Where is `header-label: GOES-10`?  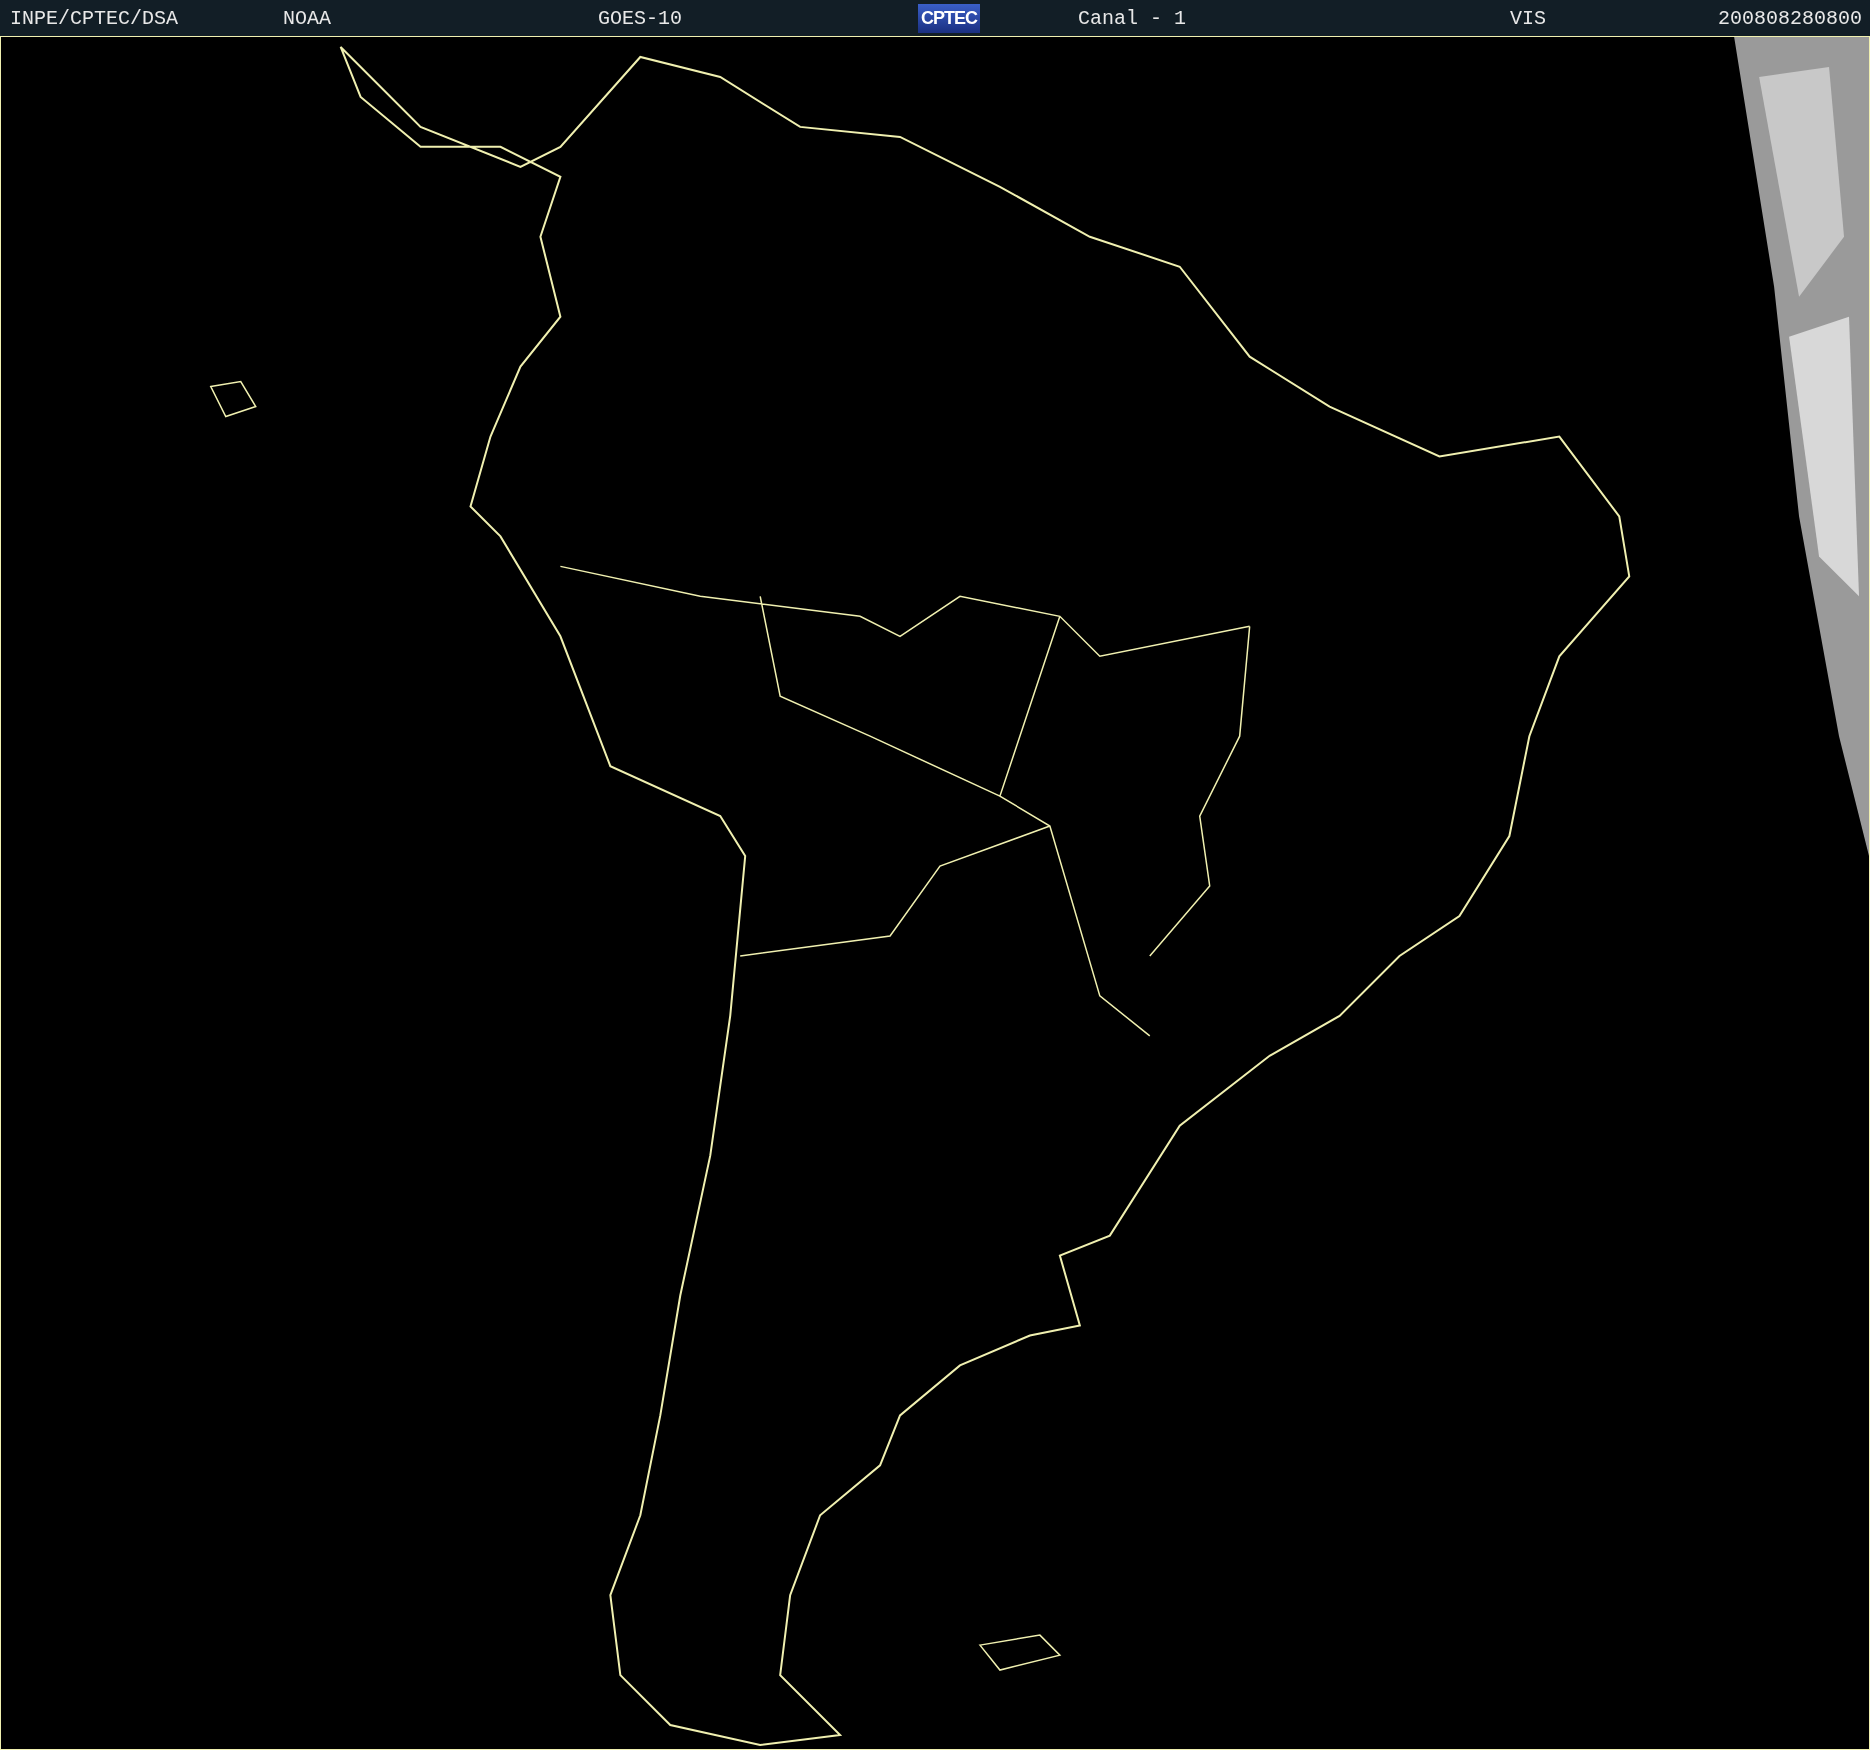
header-label: GOES-10 is located at coordinates (640, 18).